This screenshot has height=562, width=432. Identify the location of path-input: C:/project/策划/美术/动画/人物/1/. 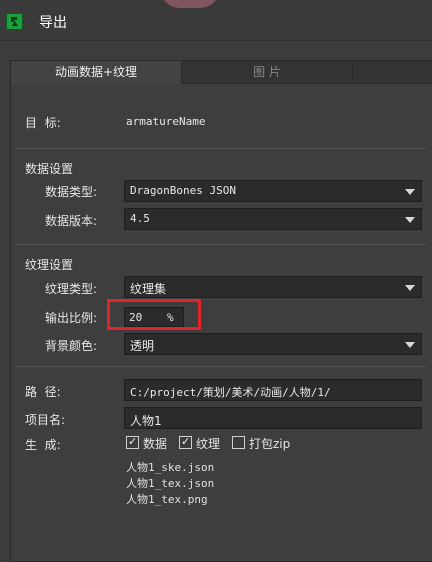
(273, 390).